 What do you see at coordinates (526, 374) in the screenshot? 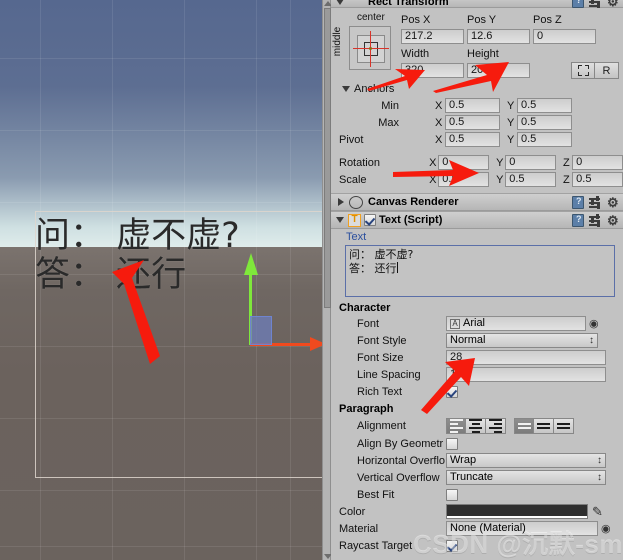
I see `line-spacing-input: 1` at bounding box center [526, 374].